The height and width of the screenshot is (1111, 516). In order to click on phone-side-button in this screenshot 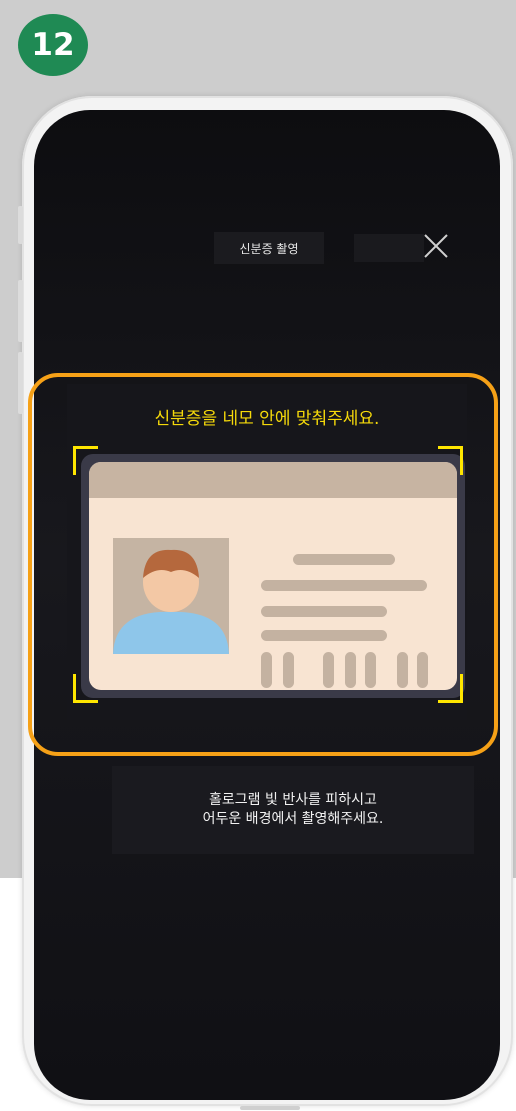, I will do `click(20, 225)`.